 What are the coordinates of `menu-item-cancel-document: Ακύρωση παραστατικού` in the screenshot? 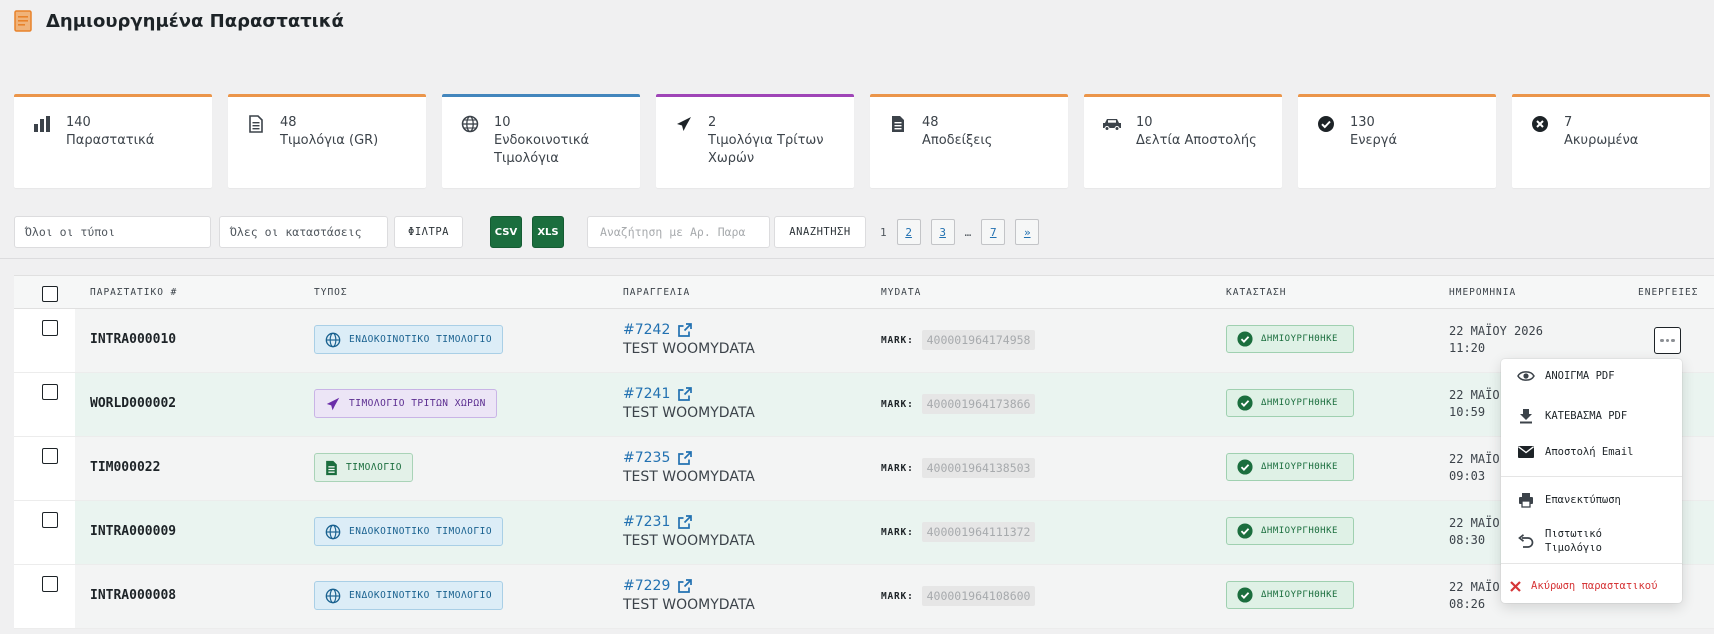 It's located at (1583, 586).